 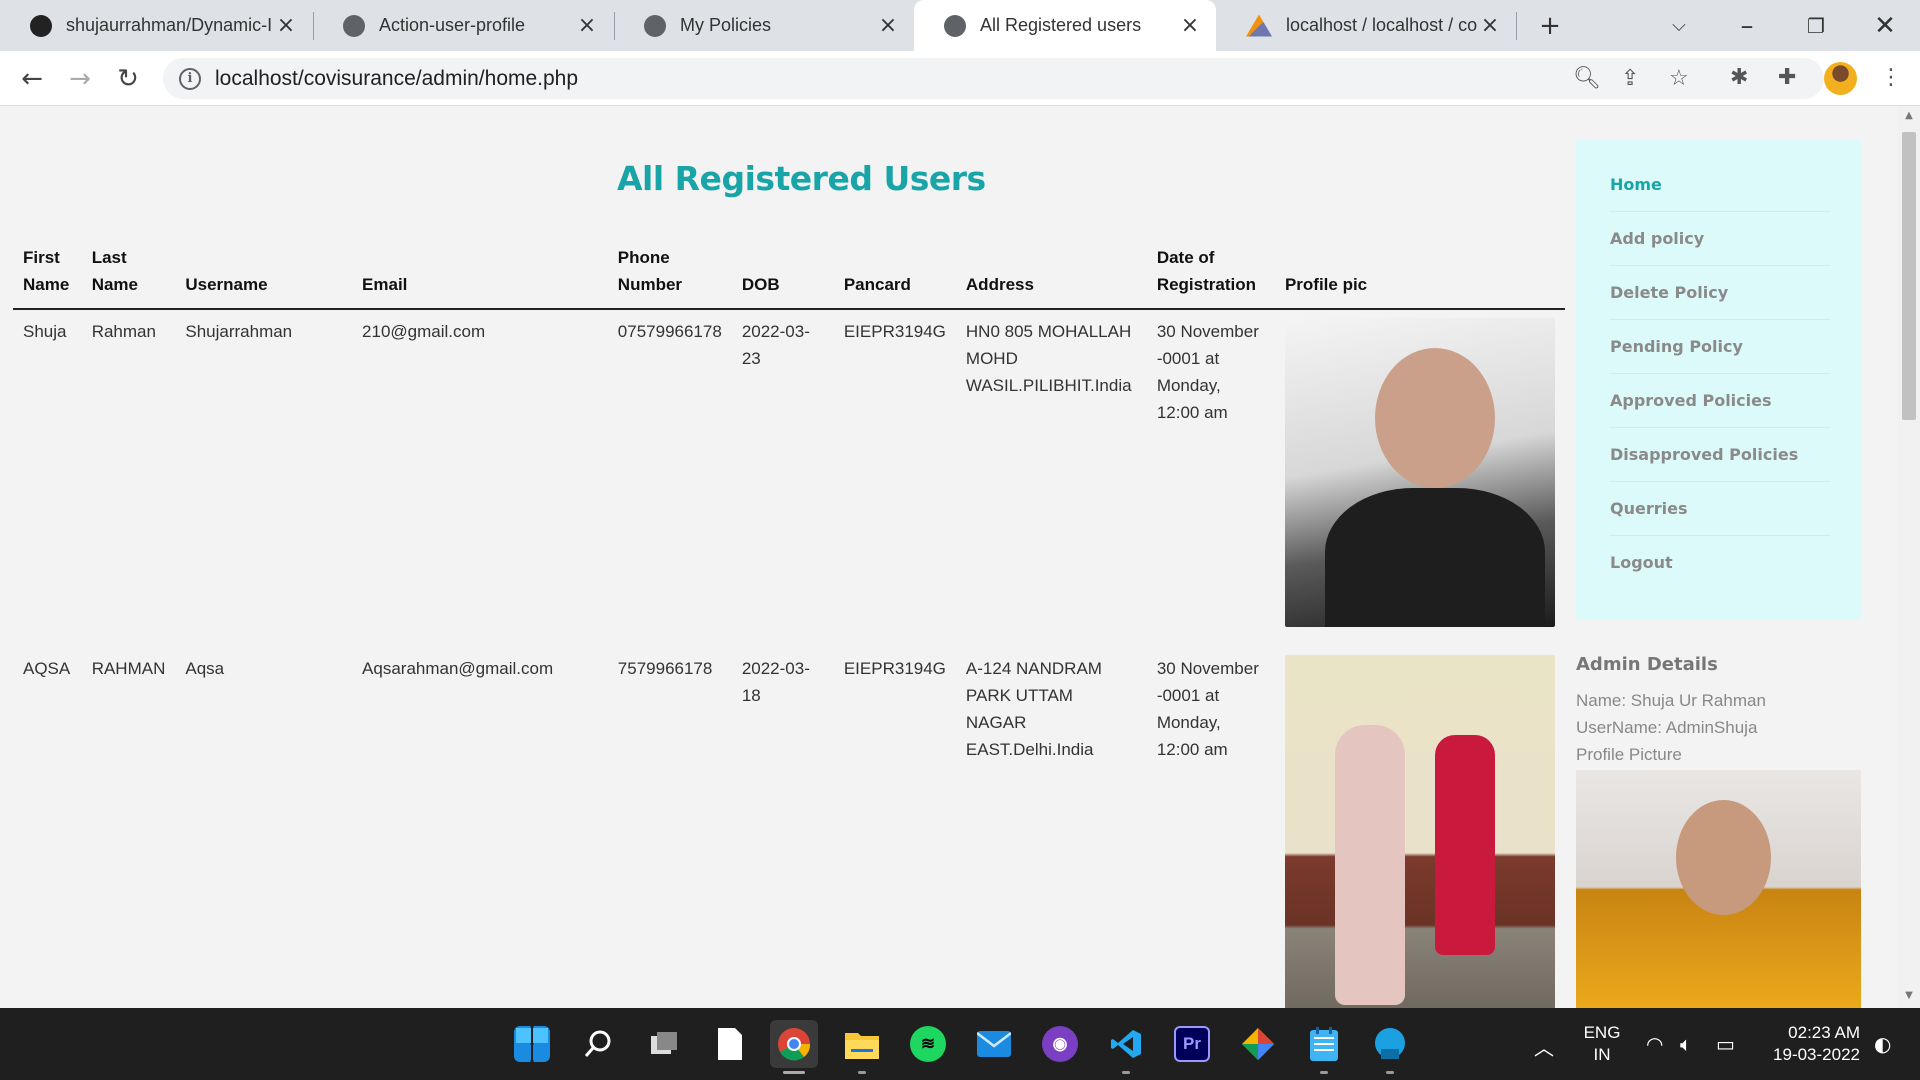 I want to click on tab-all-registered-users: All Registered users ×, so click(x=1065, y=25).